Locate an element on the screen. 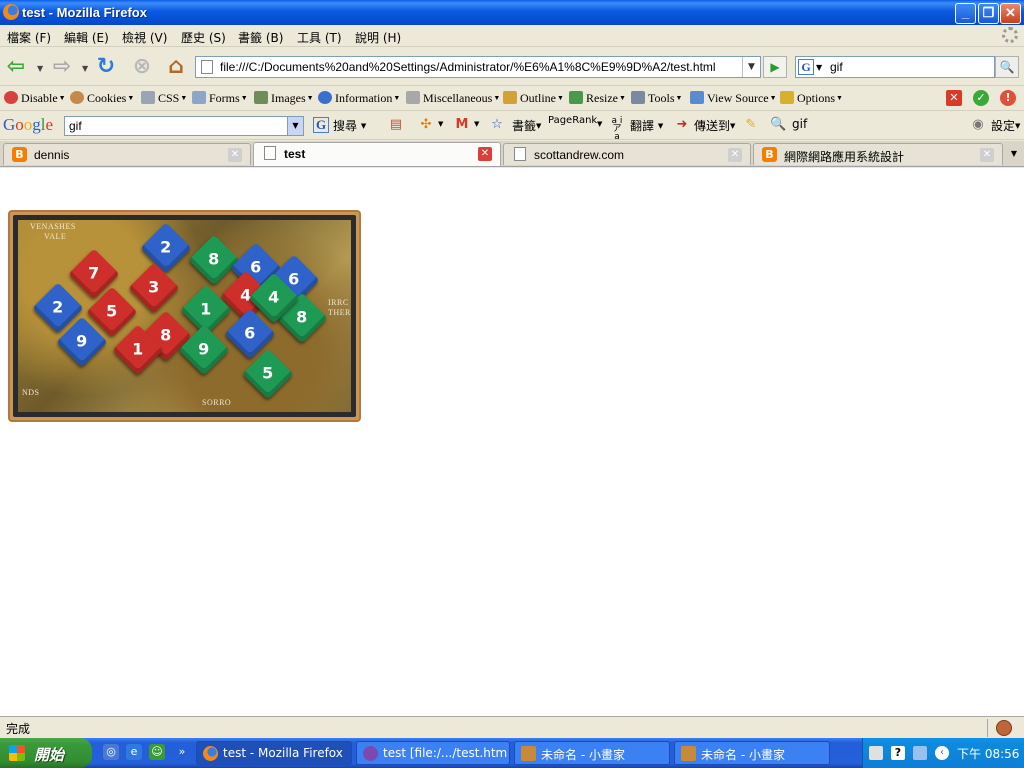 The image size is (1024, 768). keyboard-icon is located at coordinates (876, 753).